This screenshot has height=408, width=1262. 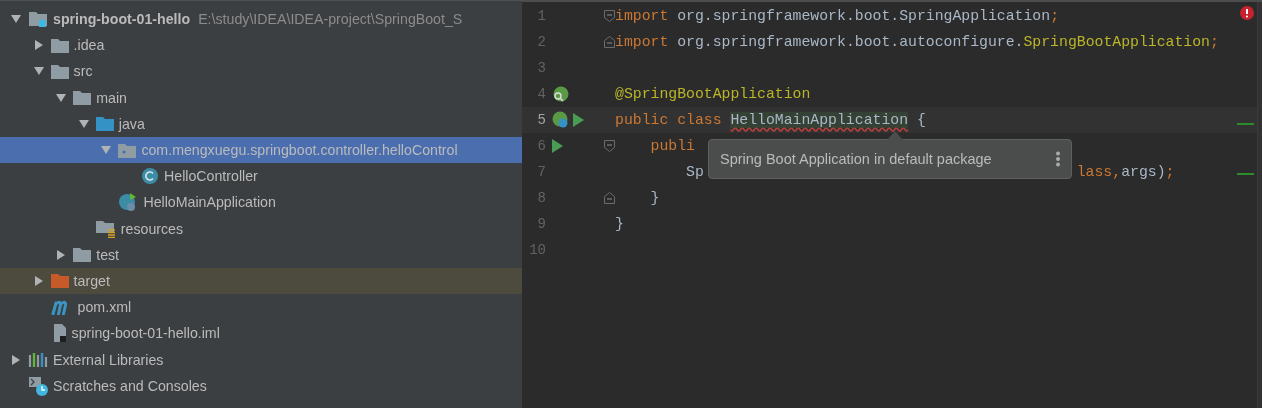 I want to click on code-text: @SpringBootApplication, so click(x=713, y=94).